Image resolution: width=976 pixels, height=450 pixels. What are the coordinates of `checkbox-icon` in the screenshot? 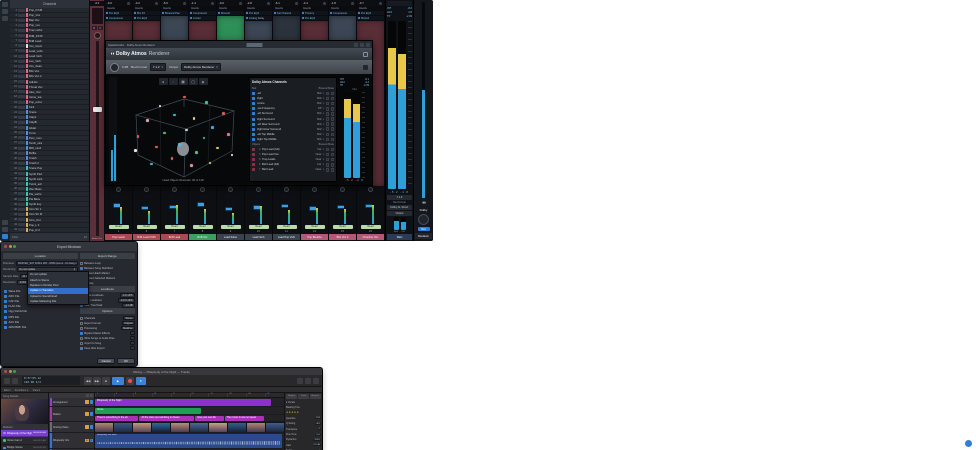 It's located at (81, 343).